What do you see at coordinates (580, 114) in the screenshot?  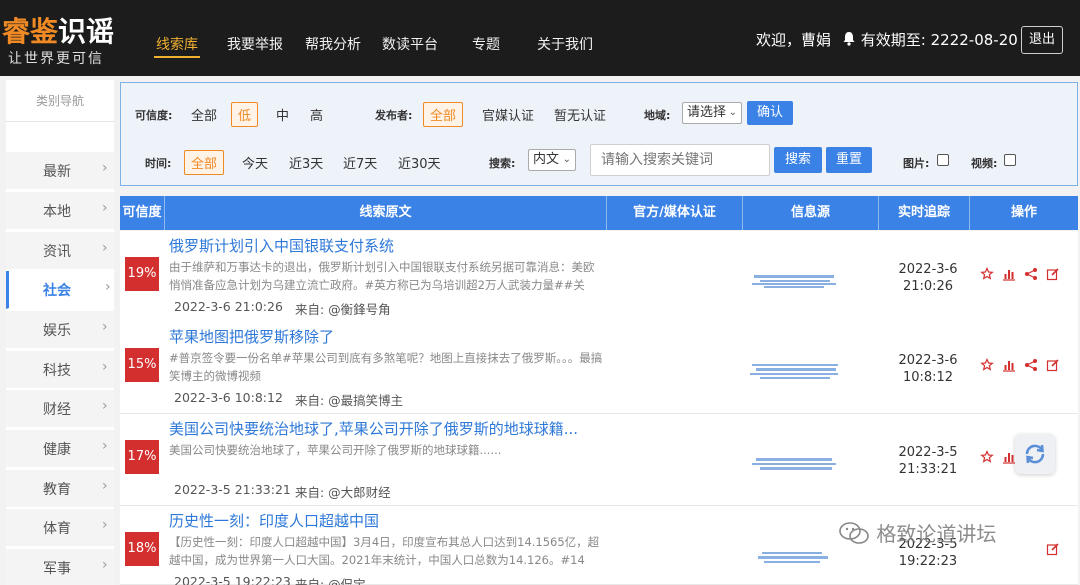 I see `publisher-option-unverified: 暂无认证` at bounding box center [580, 114].